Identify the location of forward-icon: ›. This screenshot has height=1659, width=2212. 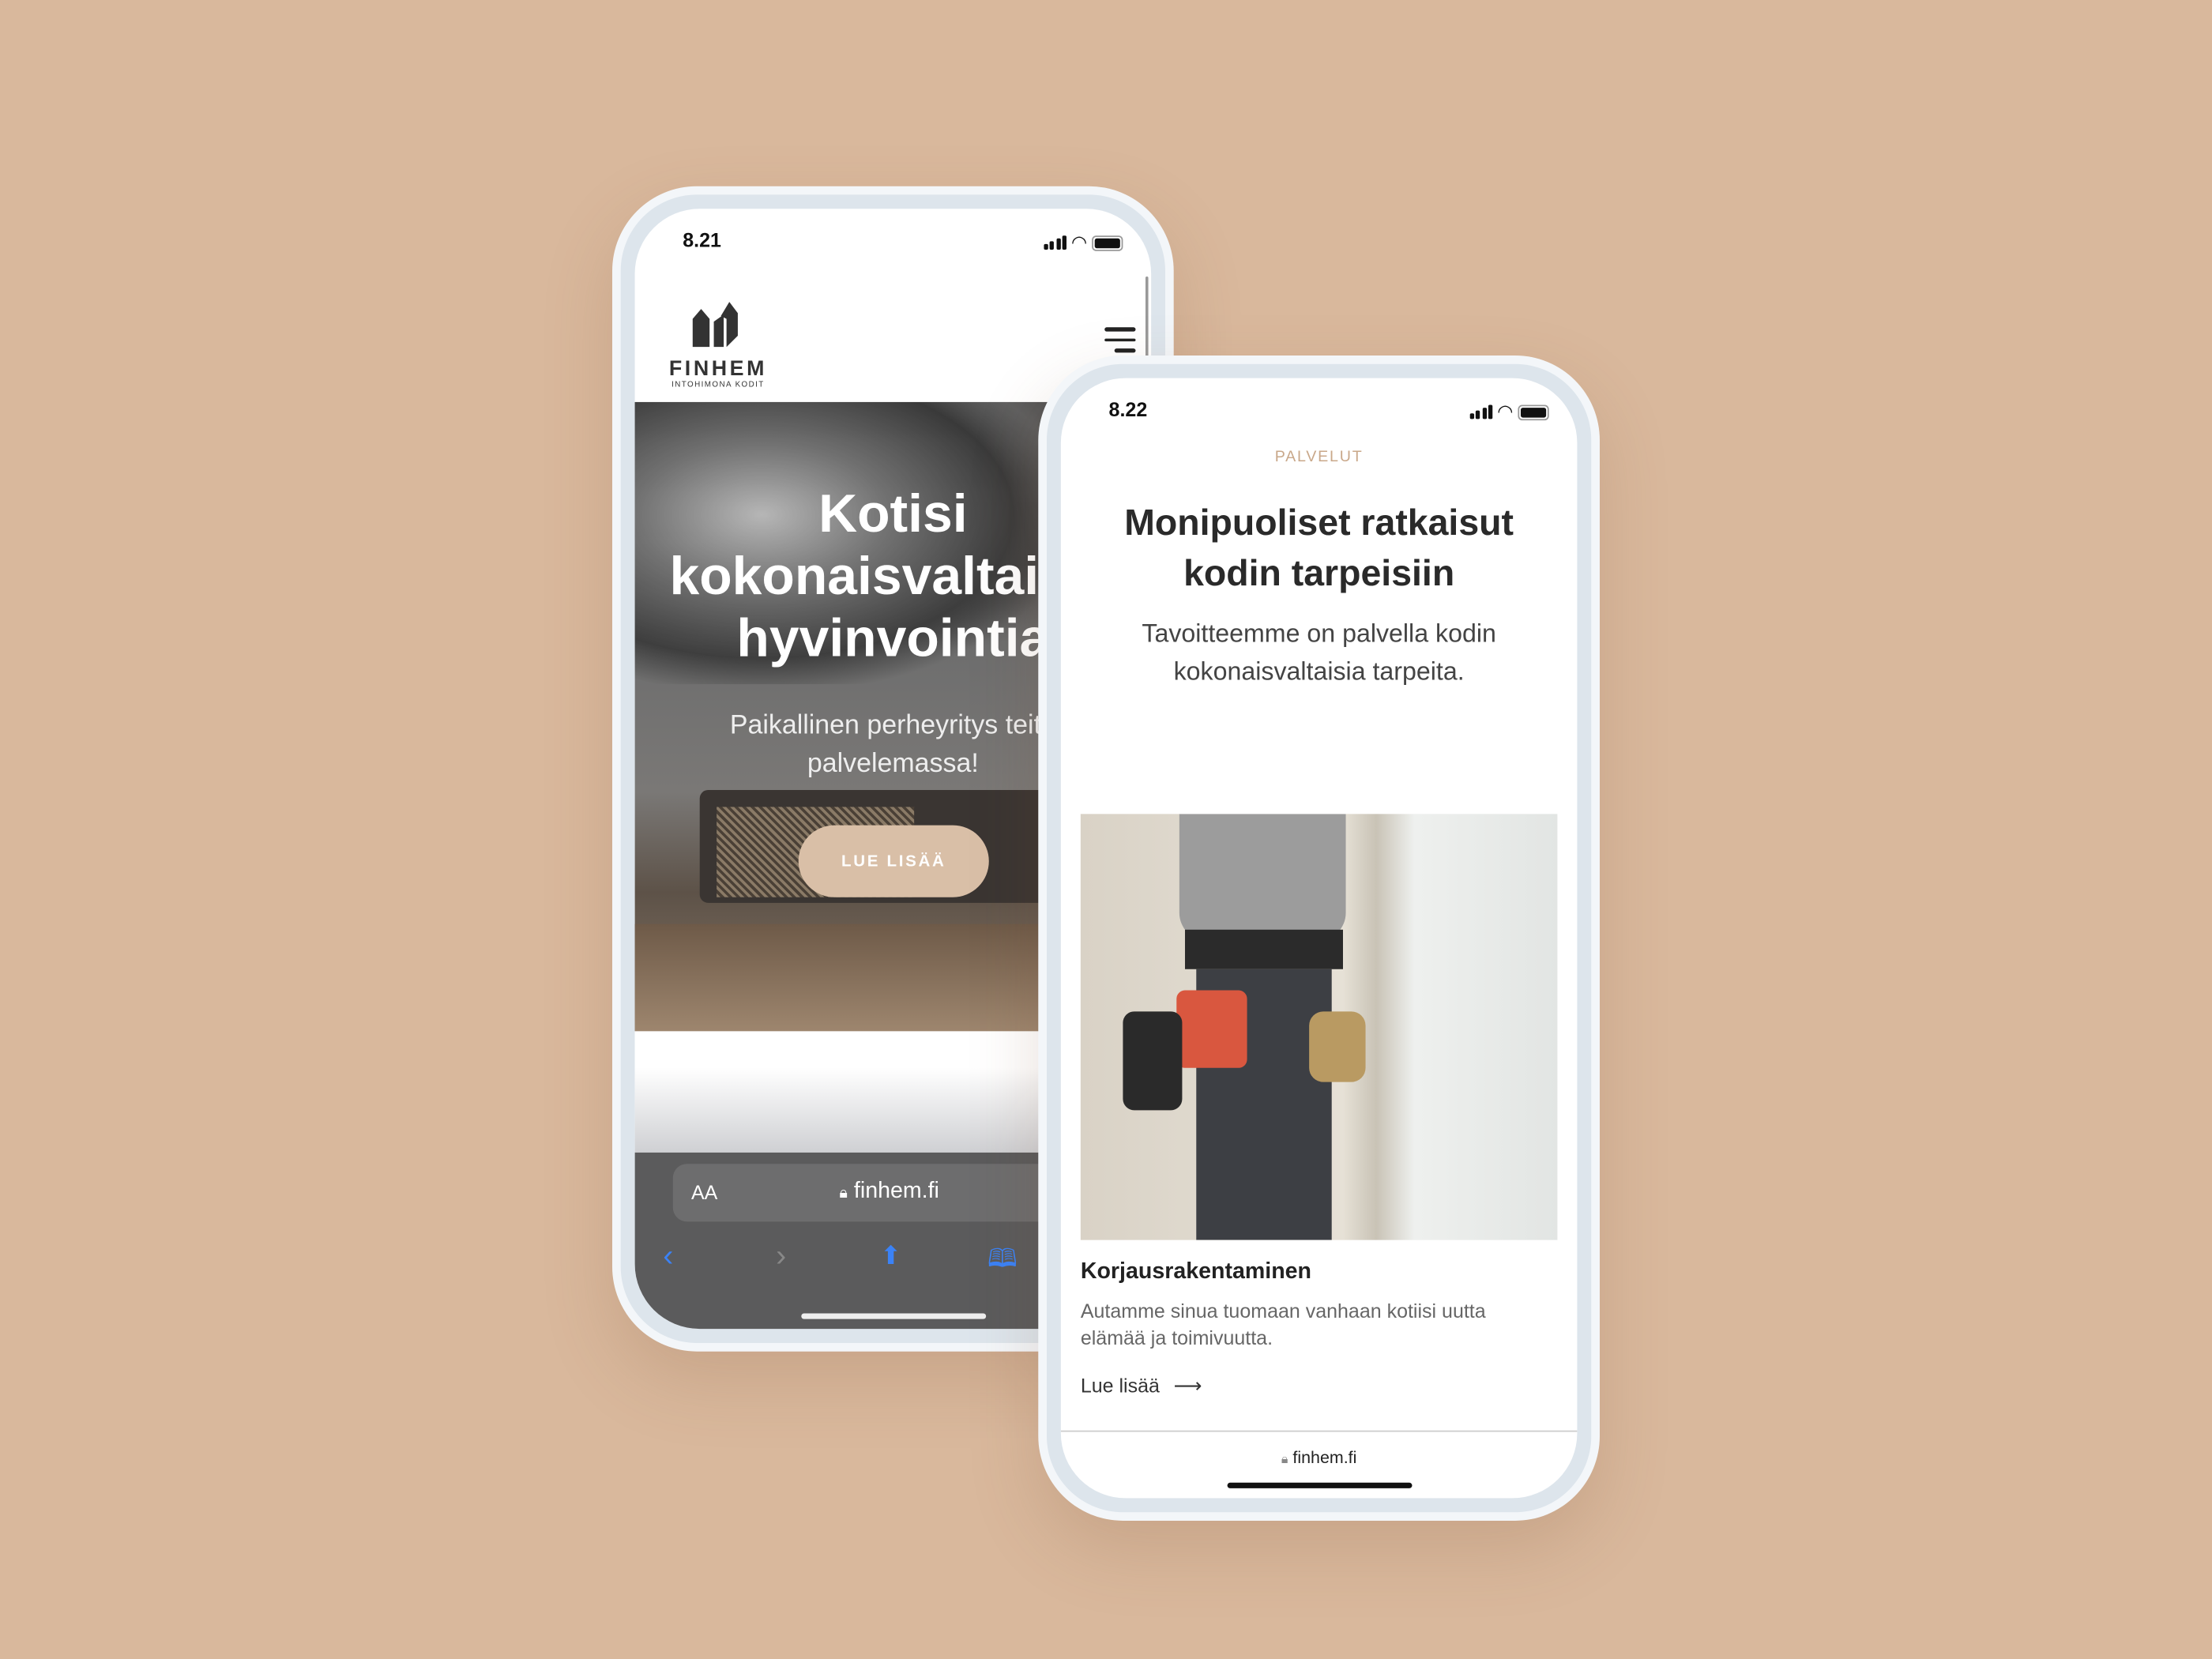
(781, 1255).